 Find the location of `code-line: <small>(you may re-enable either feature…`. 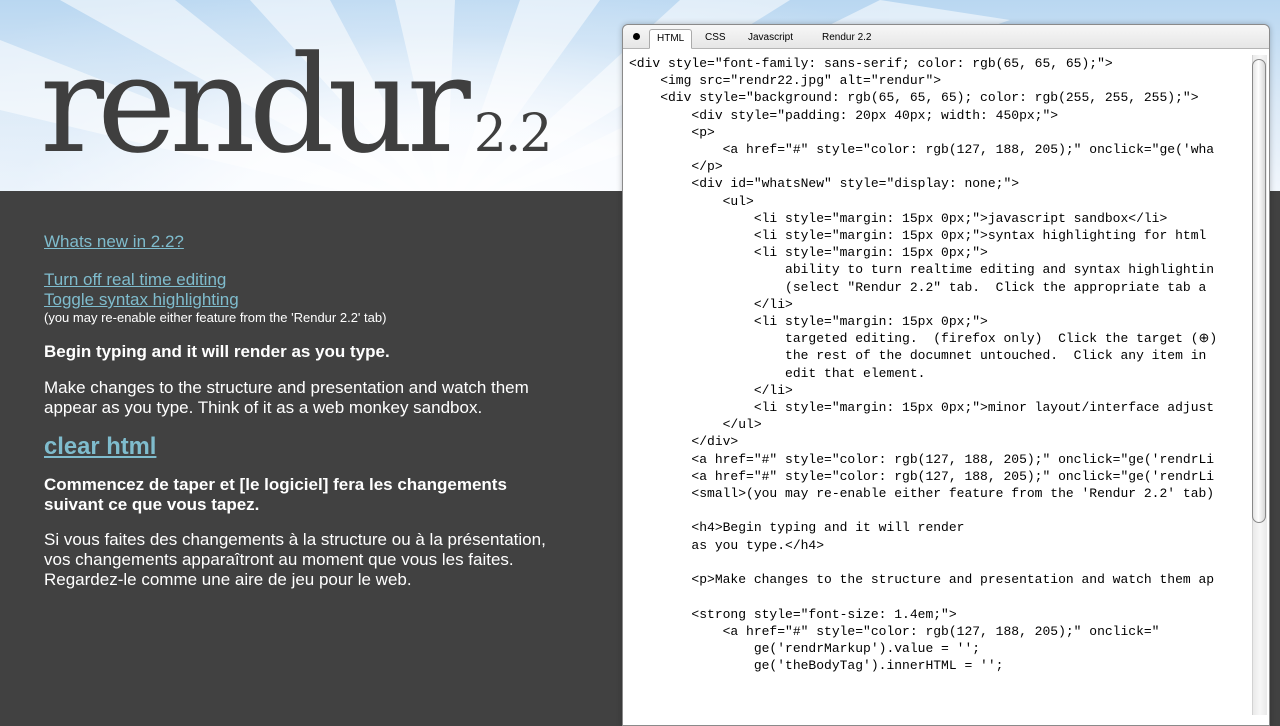

code-line: <small>(you may re-enable either feature… is located at coordinates (953, 494).